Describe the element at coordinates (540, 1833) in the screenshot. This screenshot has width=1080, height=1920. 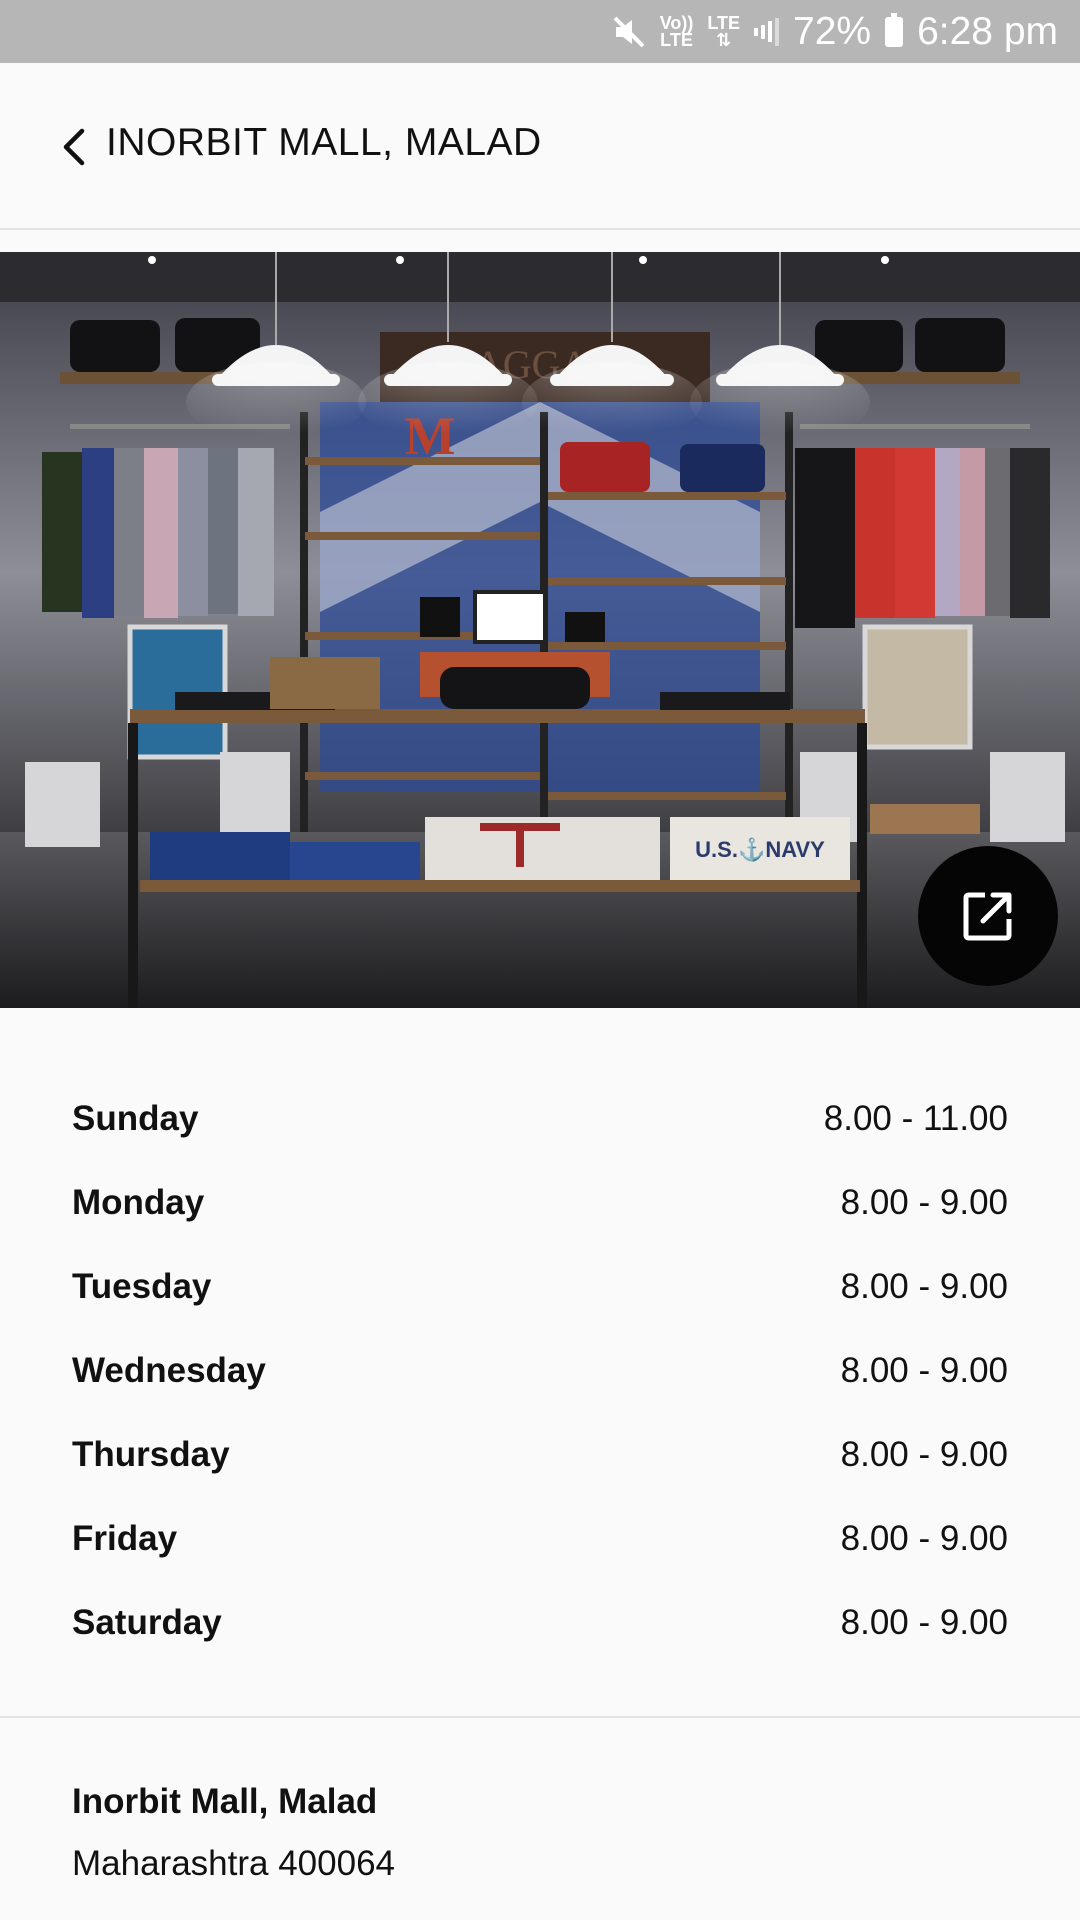
I see `store-address: Inorbit Mall, Malad Maharashtra 400064` at that location.